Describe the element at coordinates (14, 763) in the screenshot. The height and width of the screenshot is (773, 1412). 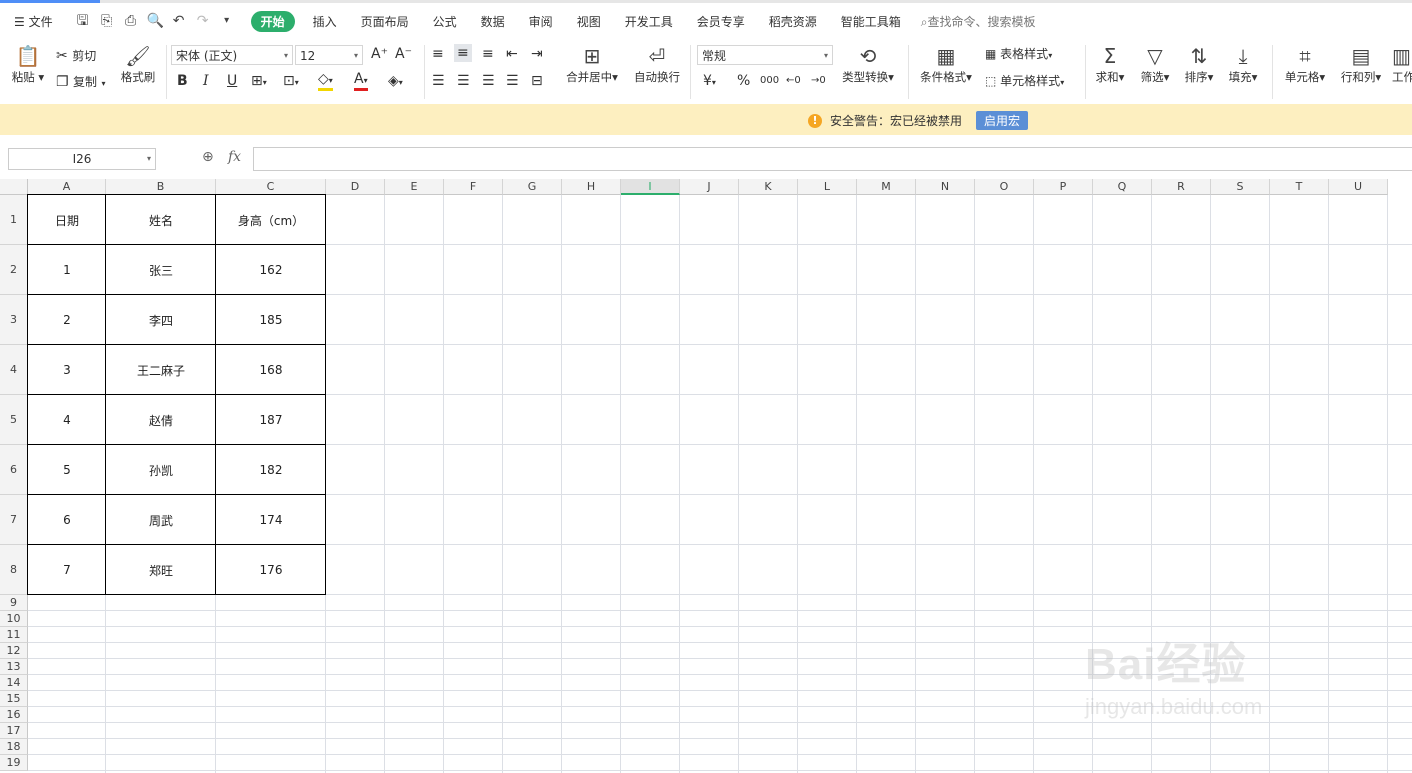
I see `row-header-19: 19` at that location.